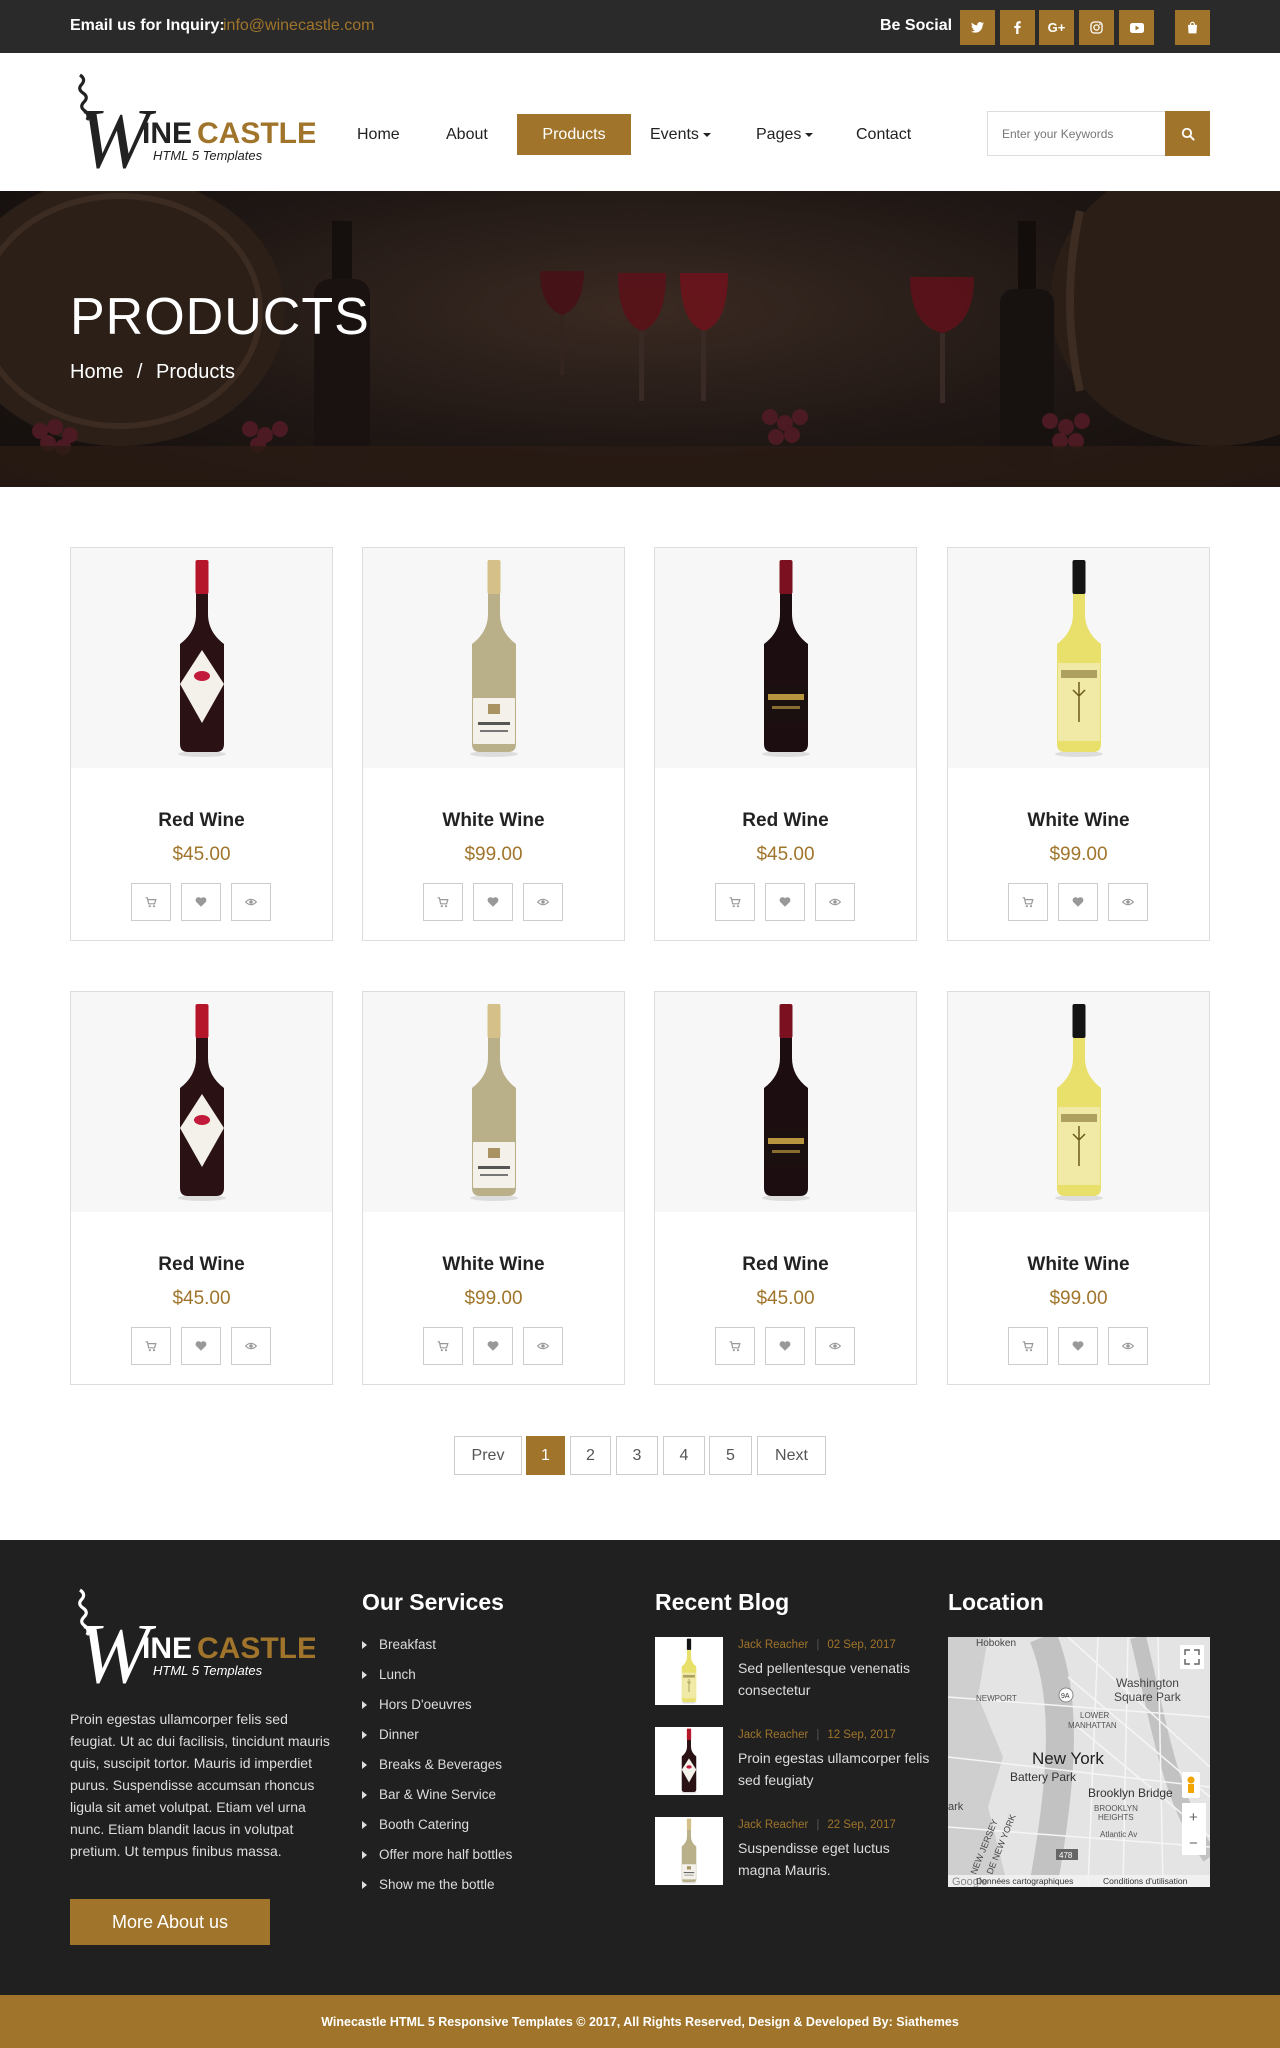 This screenshot has height=2048, width=1280. Describe the element at coordinates (467, 134) in the screenshot. I see `nav-about: About` at that location.